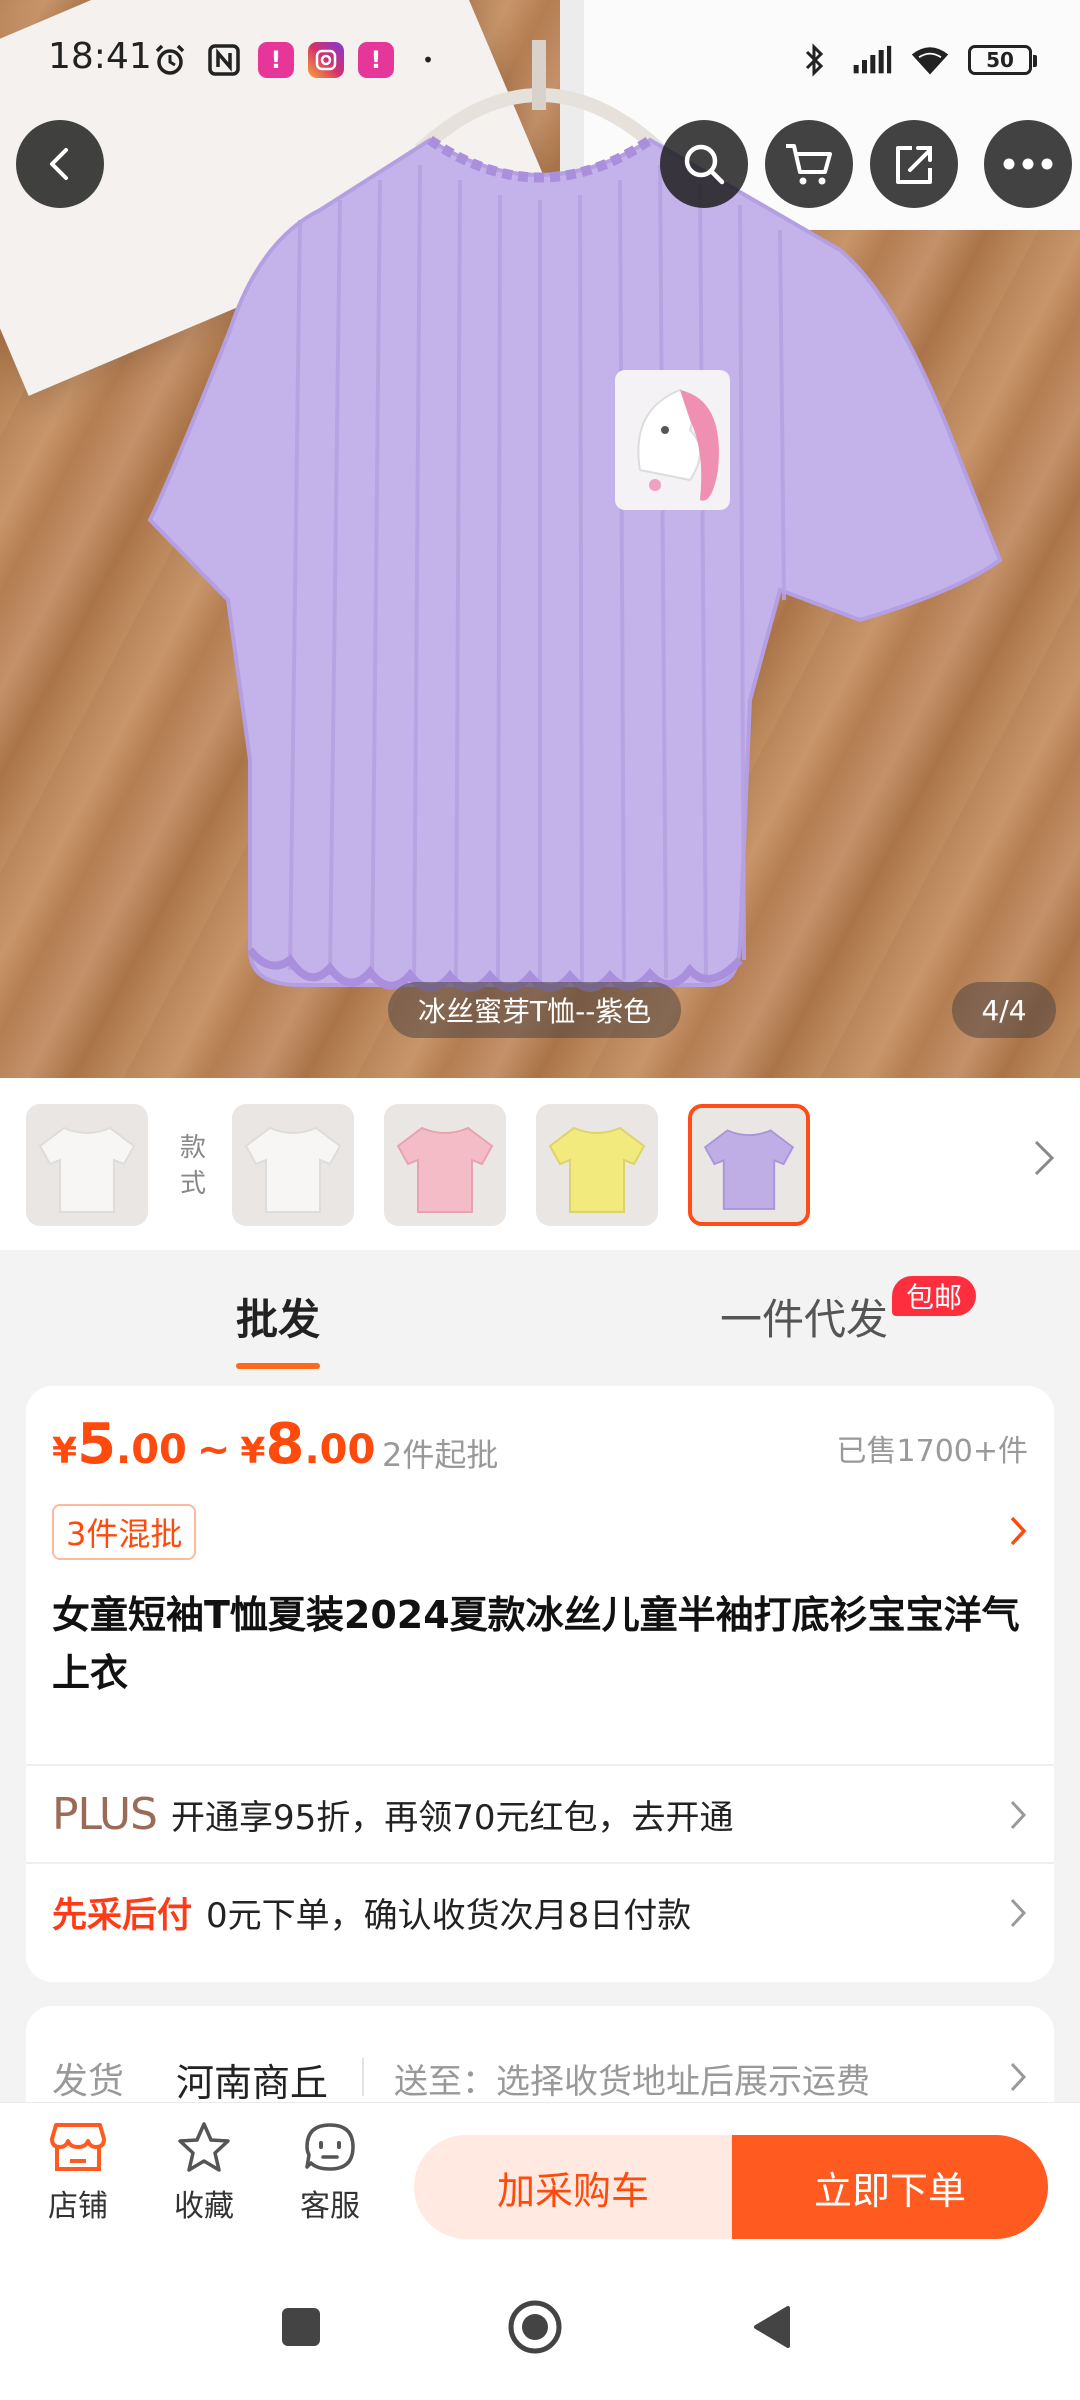 Image resolution: width=1080 pixels, height=2400 pixels. I want to click on store-icon, so click(78, 2147).